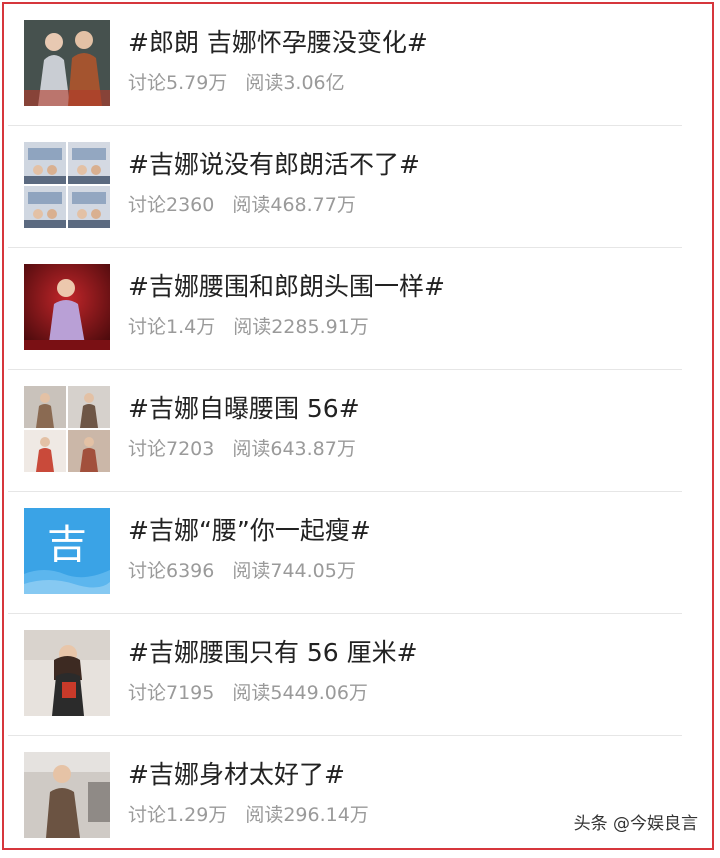 The height and width of the screenshot is (858, 720). Describe the element at coordinates (172, 327) in the screenshot. I see `discussion-count: 讨论1.4万` at that location.